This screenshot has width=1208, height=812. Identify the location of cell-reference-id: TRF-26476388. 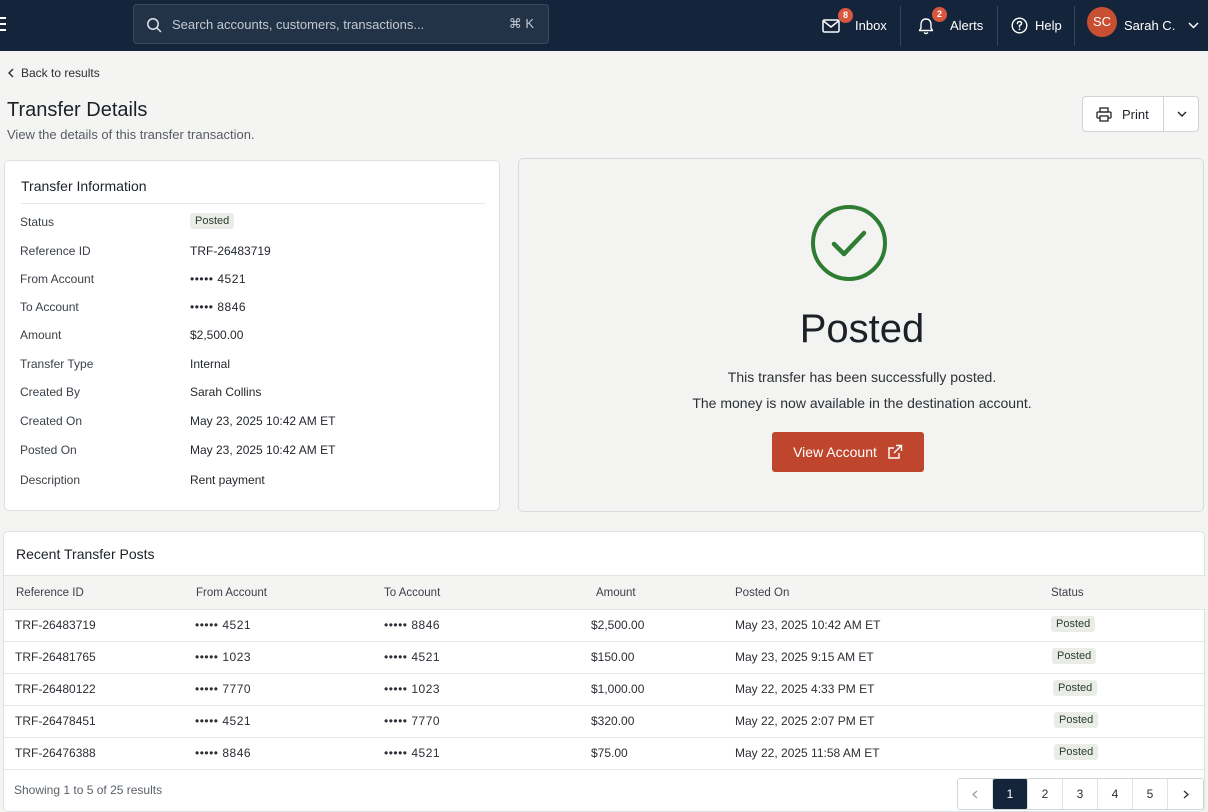
(55, 753).